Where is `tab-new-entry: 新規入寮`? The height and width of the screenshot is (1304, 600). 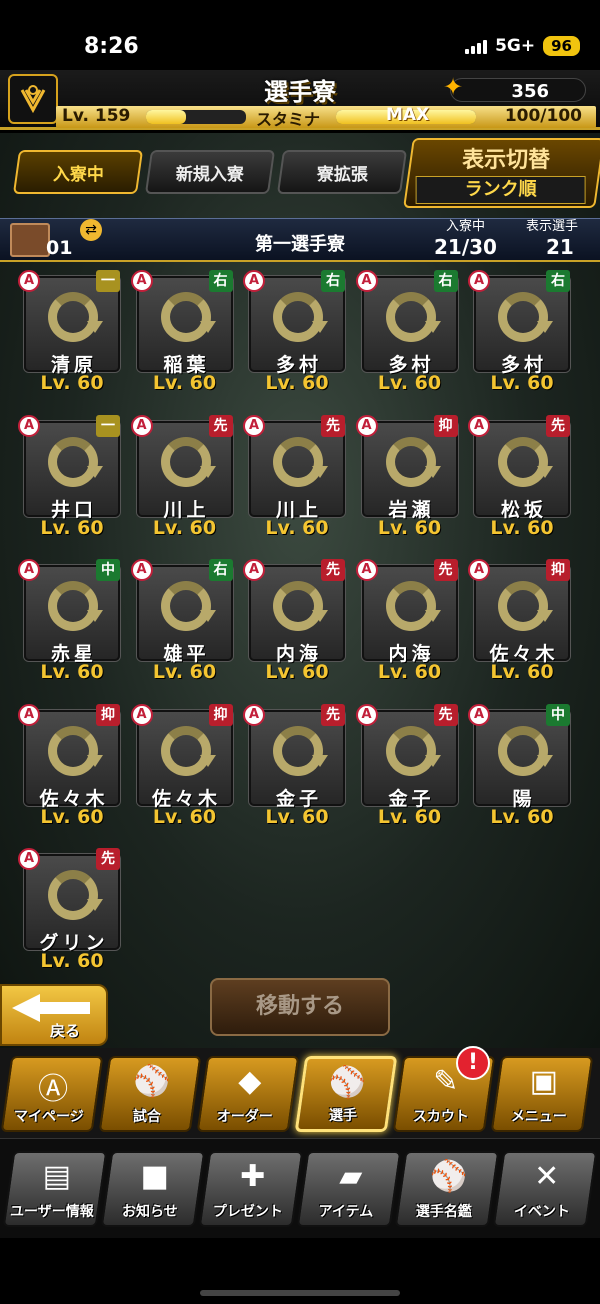
tab-new-entry: 新規入寮 is located at coordinates (210, 172).